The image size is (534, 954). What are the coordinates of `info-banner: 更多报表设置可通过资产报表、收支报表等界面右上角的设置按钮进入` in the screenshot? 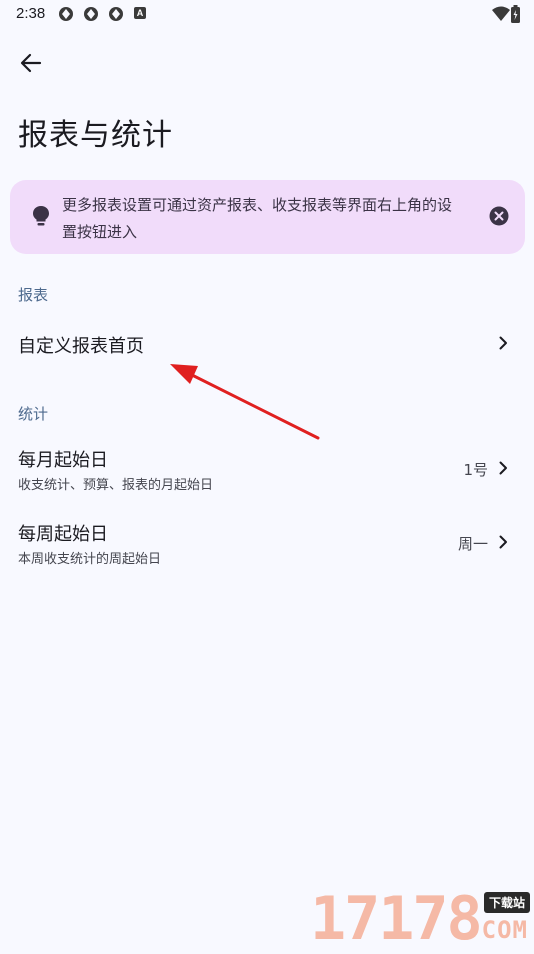 It's located at (267, 217).